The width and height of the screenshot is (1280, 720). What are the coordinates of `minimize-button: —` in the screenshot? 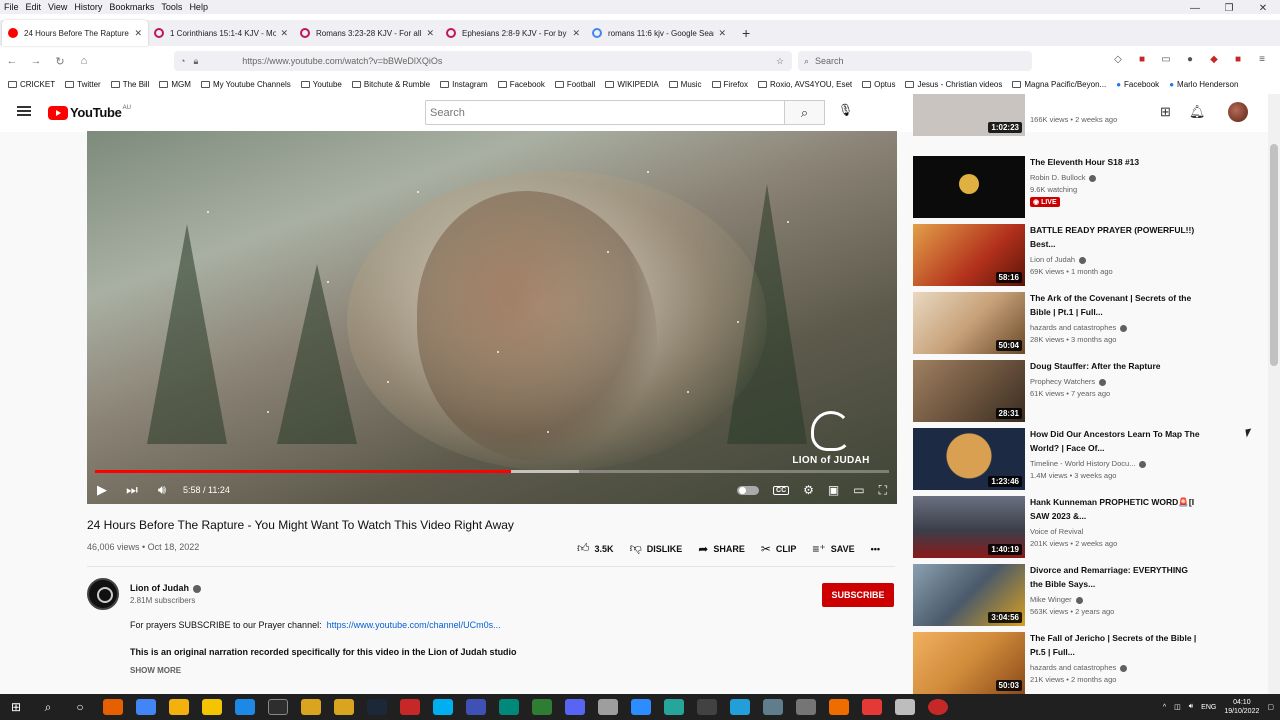 It's located at (1195, 9).